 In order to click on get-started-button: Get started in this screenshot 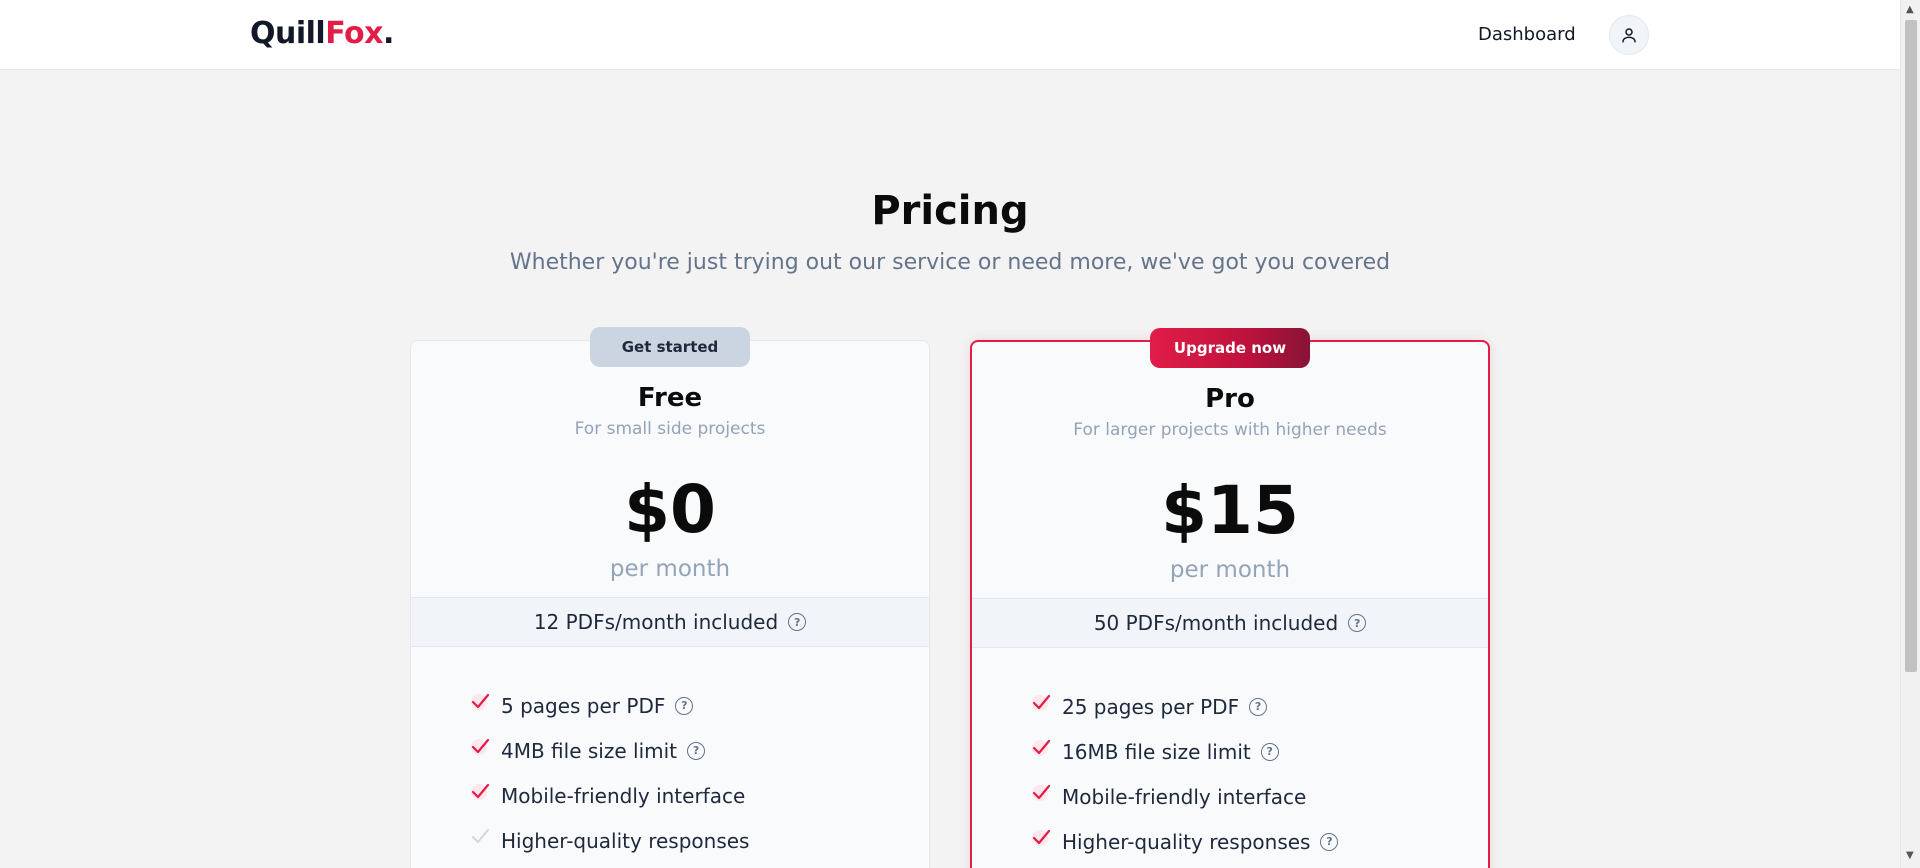, I will do `click(670, 347)`.